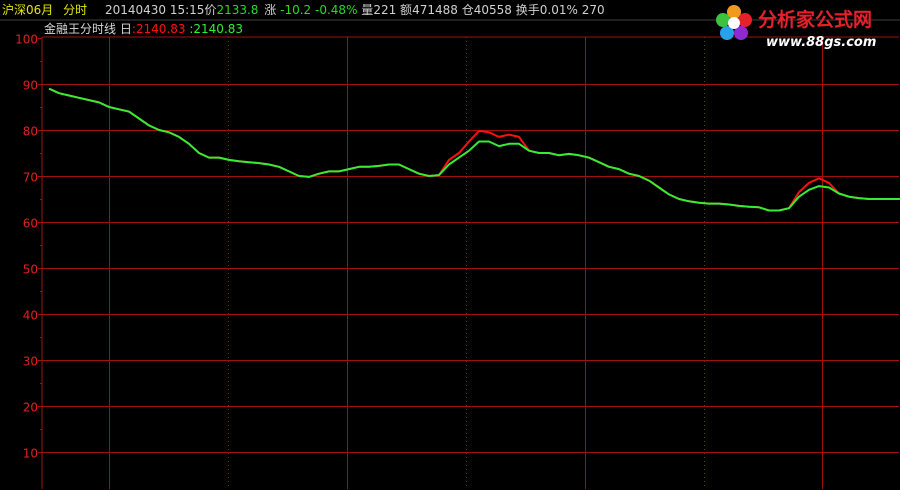  I want to click on site-logo: 分析家公式网 www.88gs.com, so click(802, 28).